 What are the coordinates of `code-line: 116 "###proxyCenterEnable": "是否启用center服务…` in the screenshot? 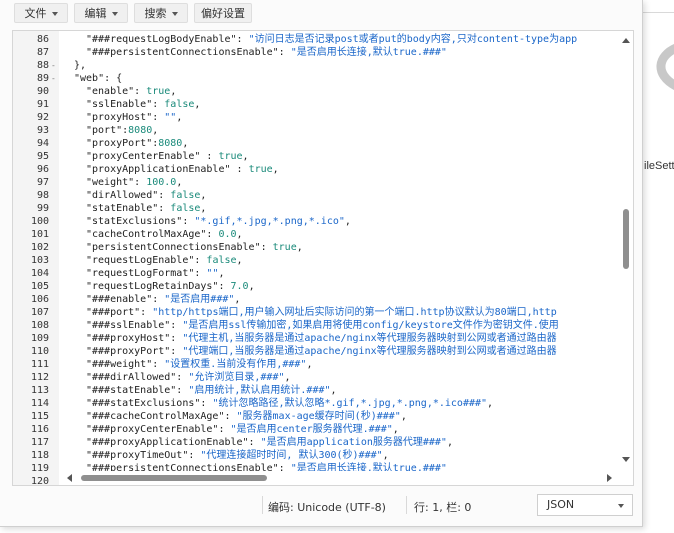 It's located at (323, 429).